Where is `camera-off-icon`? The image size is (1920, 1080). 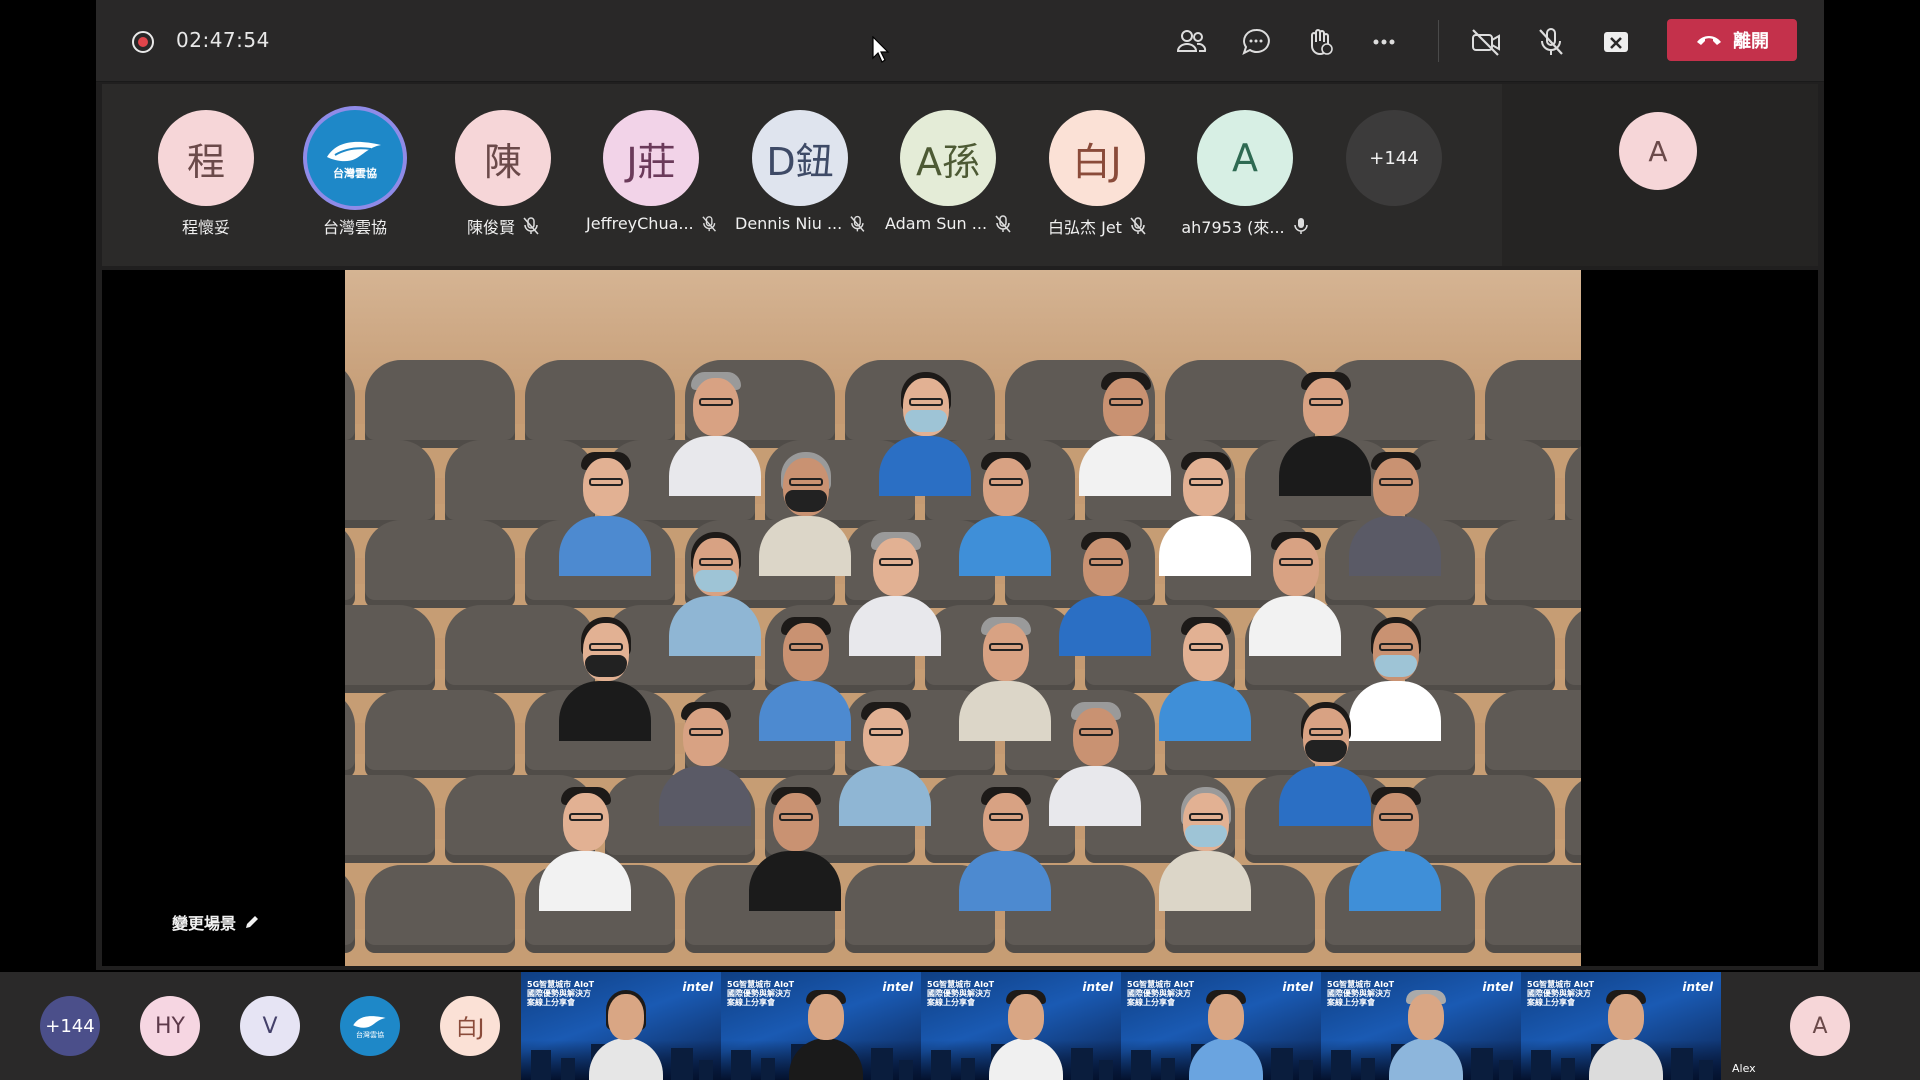
camera-off-icon is located at coordinates (1486, 42).